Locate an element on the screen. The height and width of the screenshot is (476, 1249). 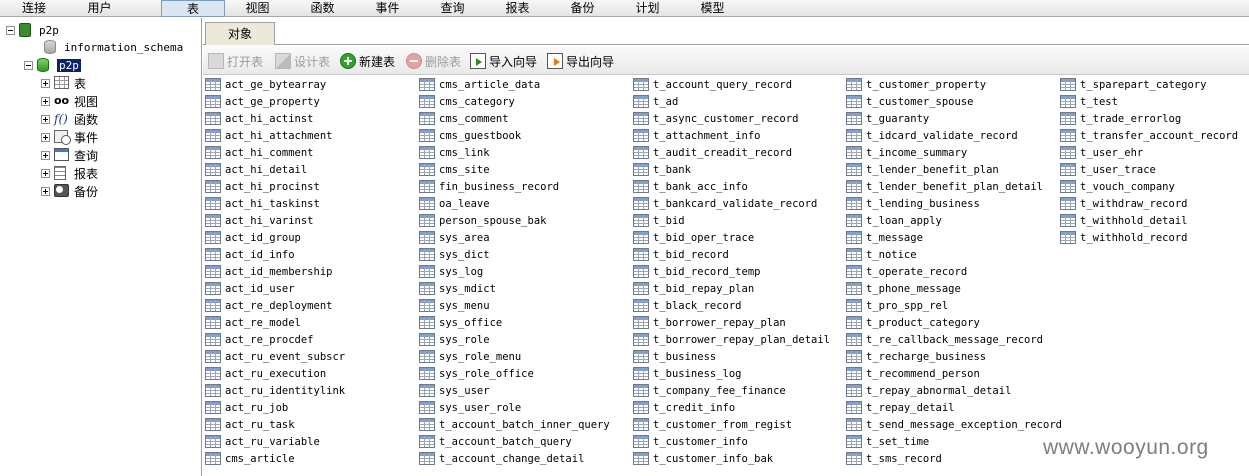
table-item: t_bid_oper_trace is located at coordinates (693, 237).